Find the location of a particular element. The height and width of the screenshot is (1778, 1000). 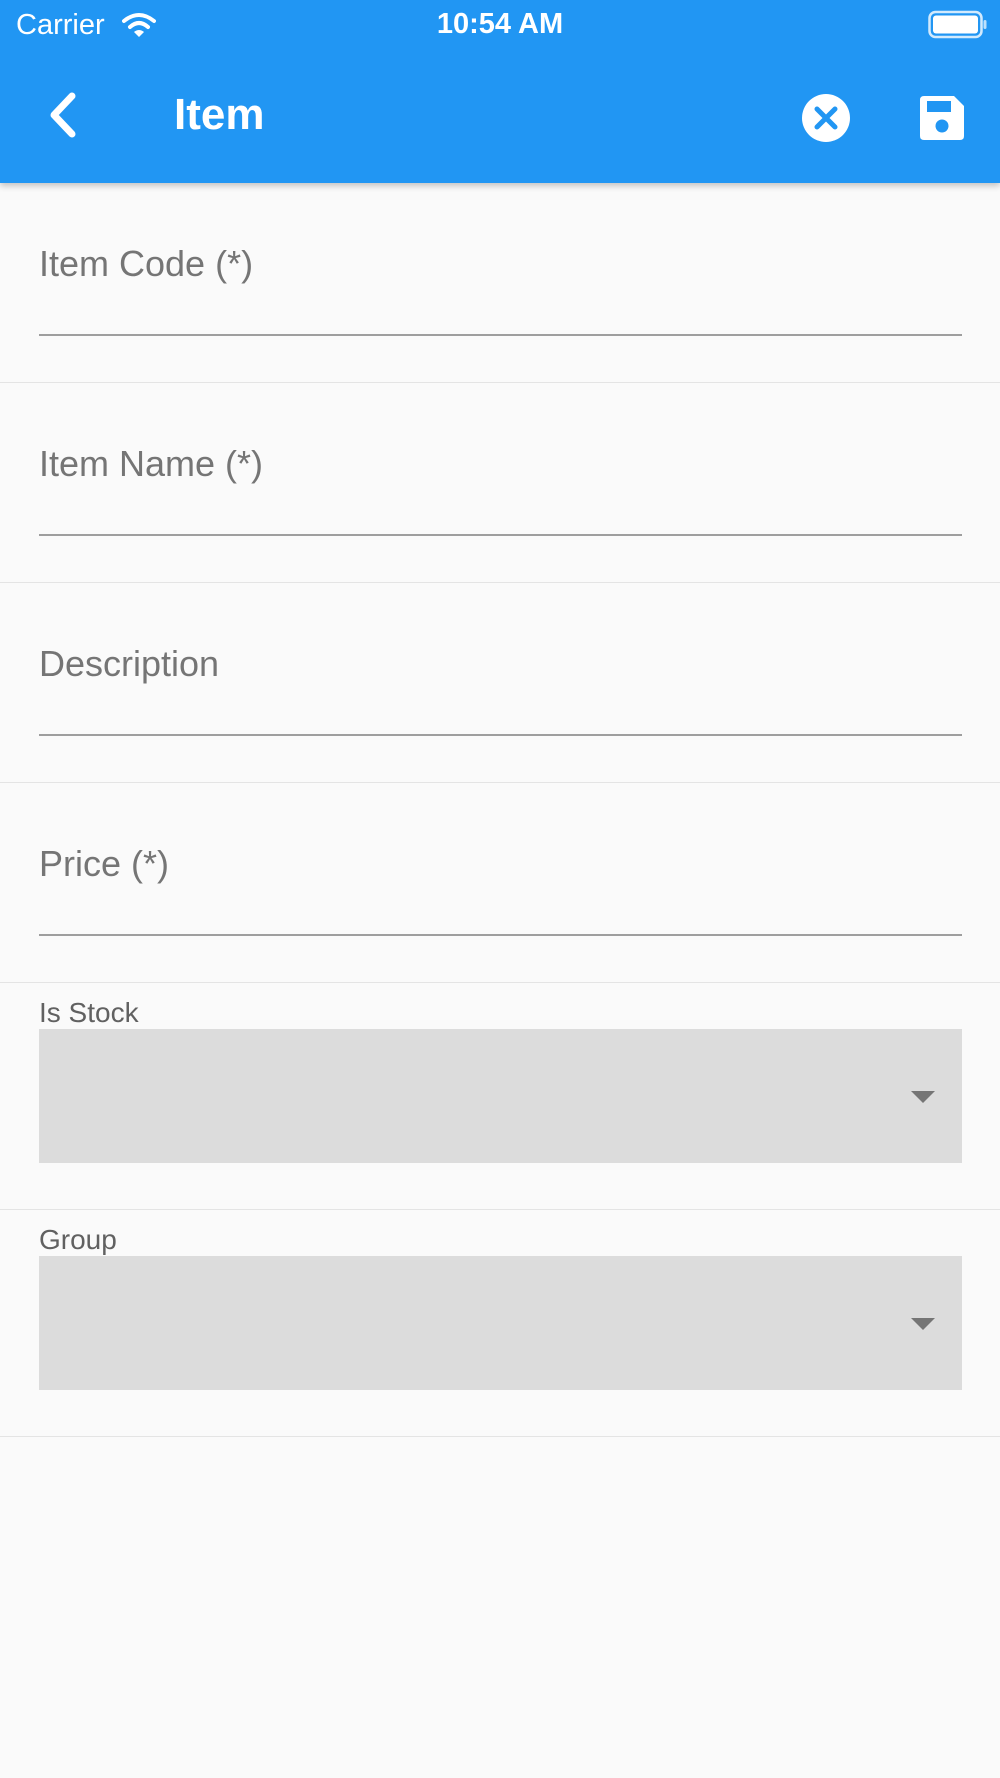

item-name-label: Item Name (*) is located at coordinates (151, 463).